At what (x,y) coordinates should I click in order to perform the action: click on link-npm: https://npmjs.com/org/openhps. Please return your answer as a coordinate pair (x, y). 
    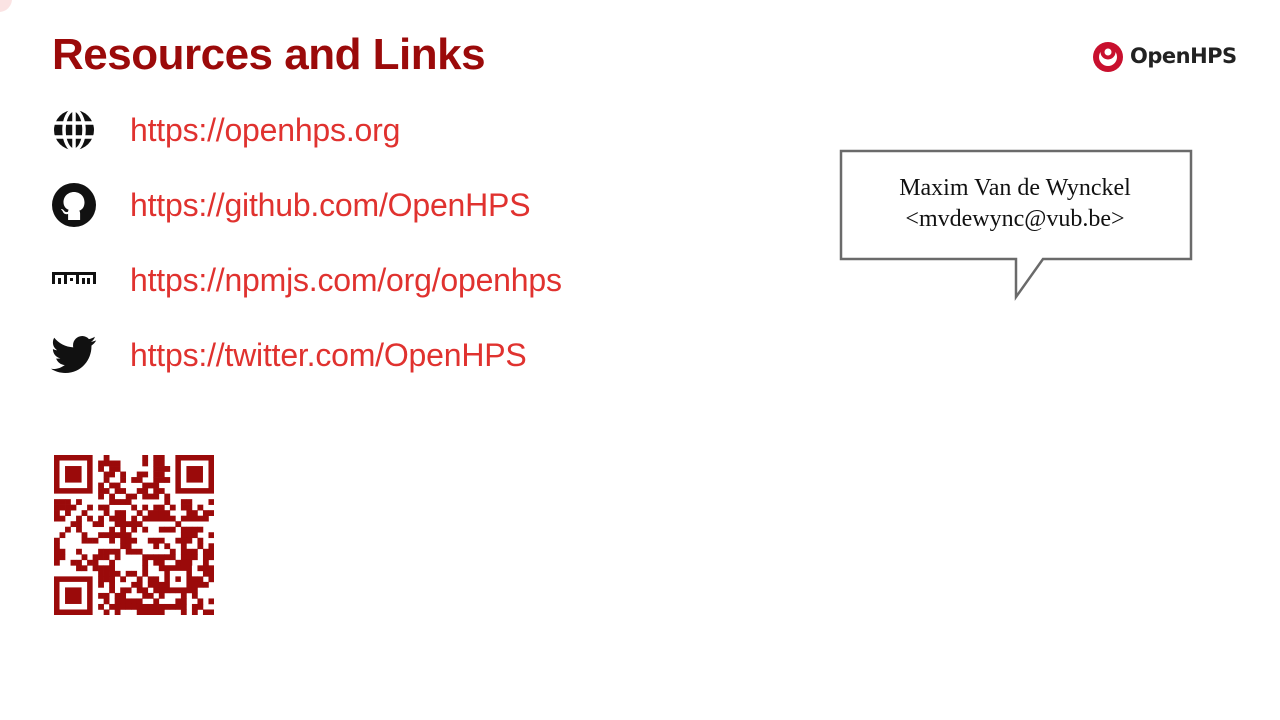
    Looking at the image, I should click on (346, 280).